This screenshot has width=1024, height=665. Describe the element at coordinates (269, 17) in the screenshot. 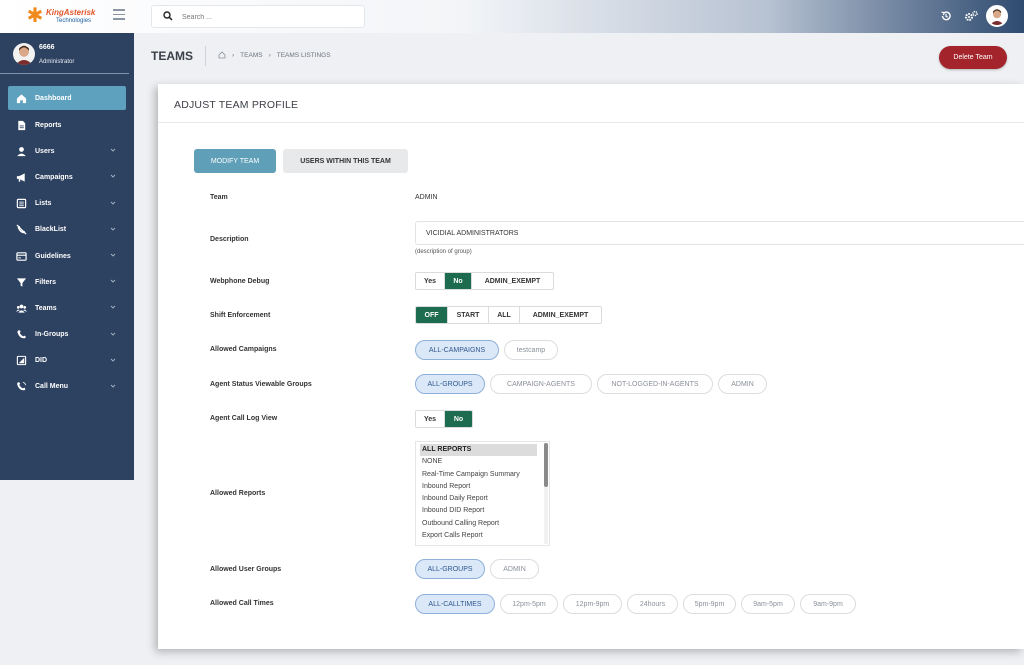

I see `search-input` at that location.